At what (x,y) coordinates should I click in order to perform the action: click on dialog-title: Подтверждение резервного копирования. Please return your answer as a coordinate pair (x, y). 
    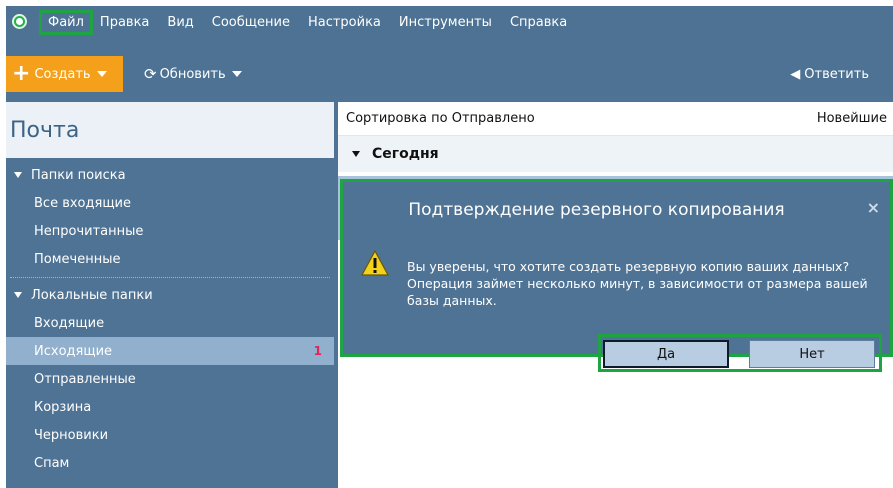
    Looking at the image, I should click on (596, 210).